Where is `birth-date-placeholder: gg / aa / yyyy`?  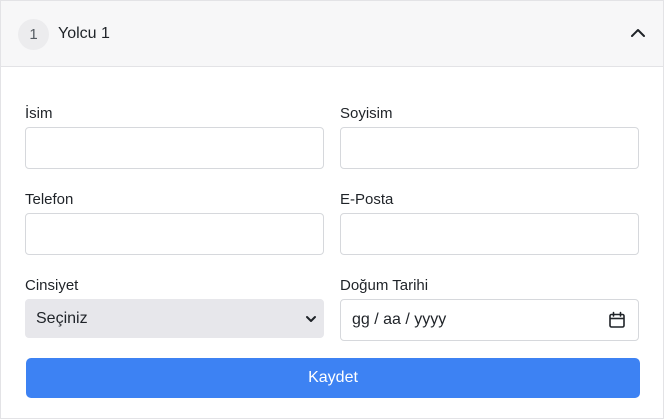
birth-date-placeholder: gg / aa / yyyy is located at coordinates (399, 319).